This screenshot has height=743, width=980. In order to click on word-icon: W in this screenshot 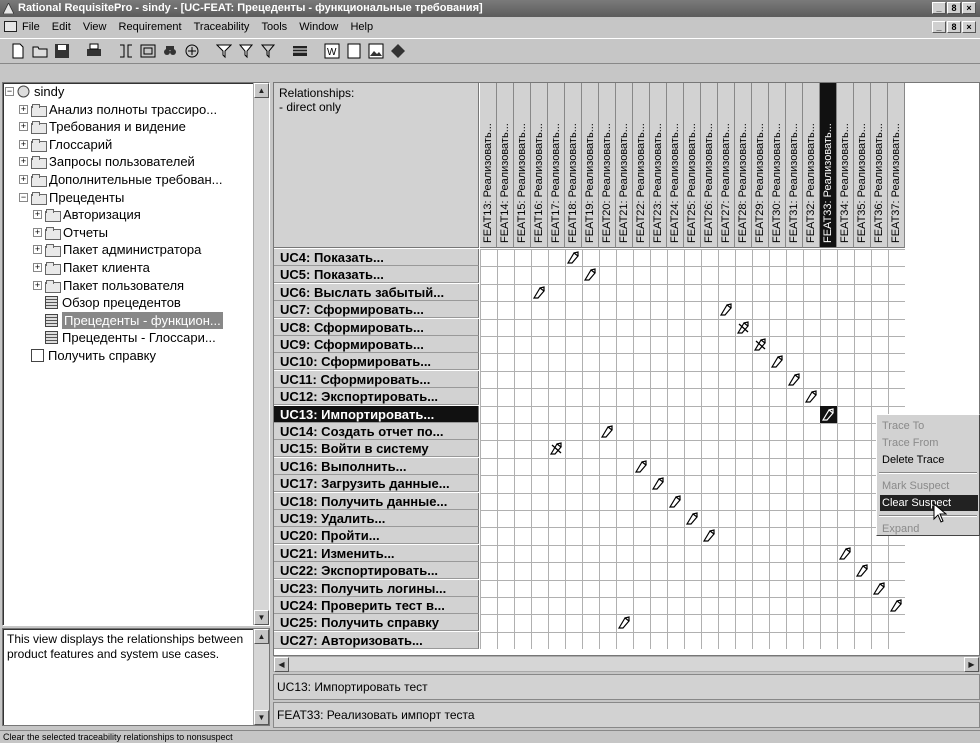, I will do `click(332, 51)`.